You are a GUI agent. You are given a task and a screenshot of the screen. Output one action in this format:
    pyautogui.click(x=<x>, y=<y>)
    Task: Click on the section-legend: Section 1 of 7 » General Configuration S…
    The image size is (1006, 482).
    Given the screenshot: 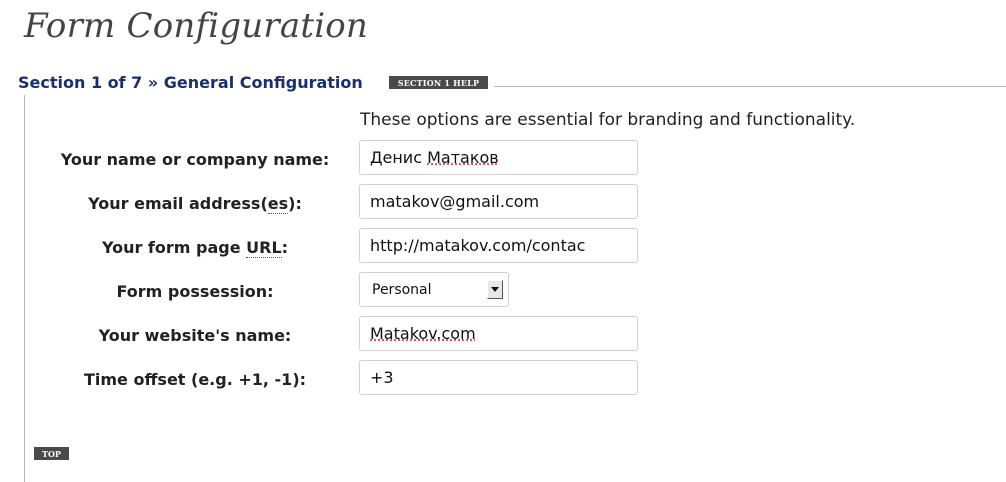 What is the action you would take?
    pyautogui.click(x=256, y=82)
    